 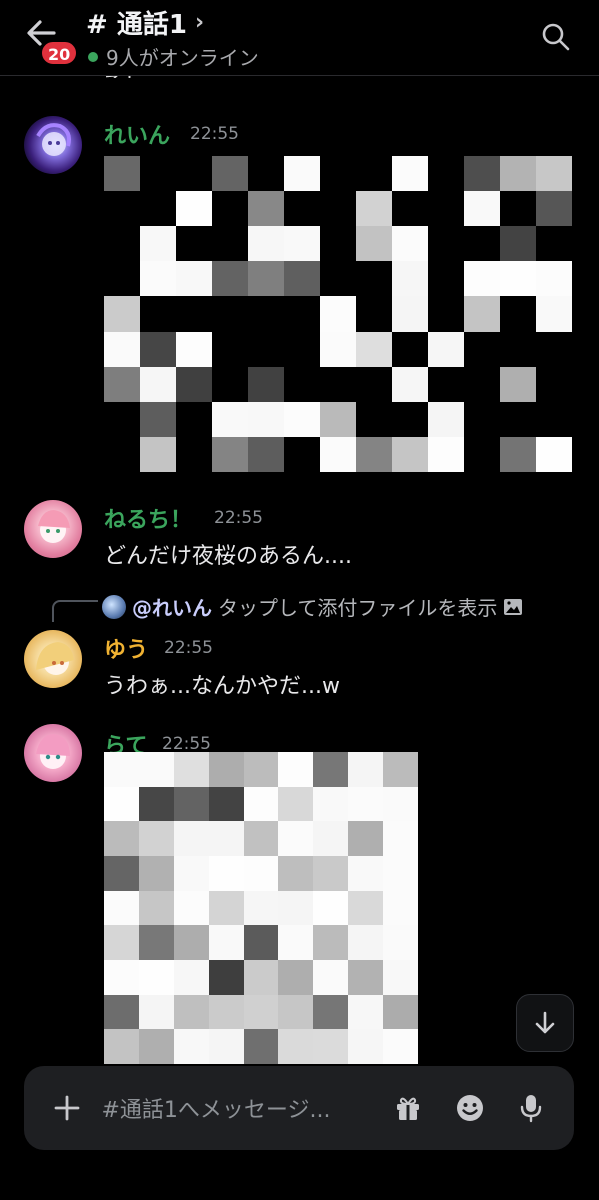 What do you see at coordinates (67, 1108) in the screenshot?
I see `add-attachment-button` at bounding box center [67, 1108].